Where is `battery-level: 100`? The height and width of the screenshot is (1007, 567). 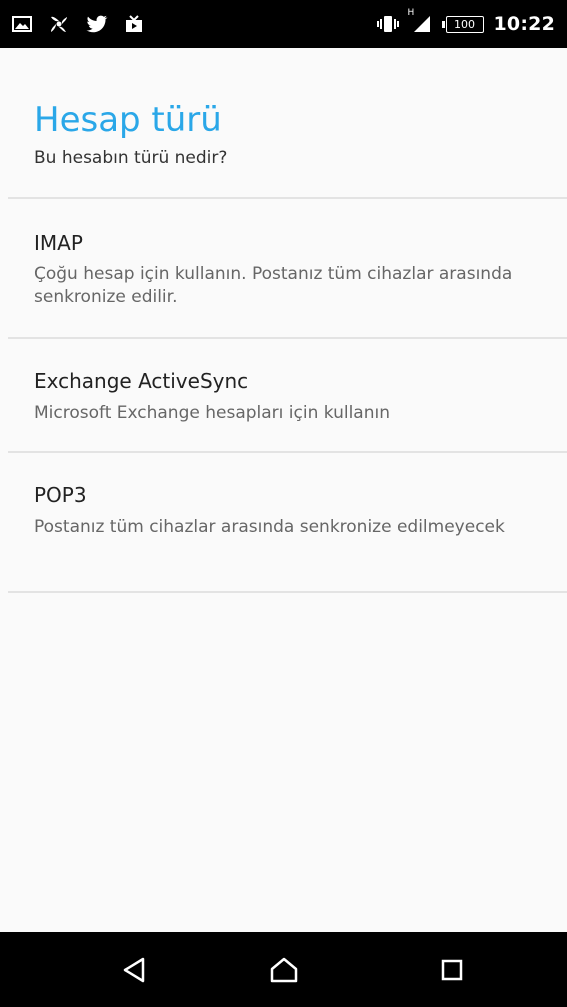 battery-level: 100 is located at coordinates (464, 24).